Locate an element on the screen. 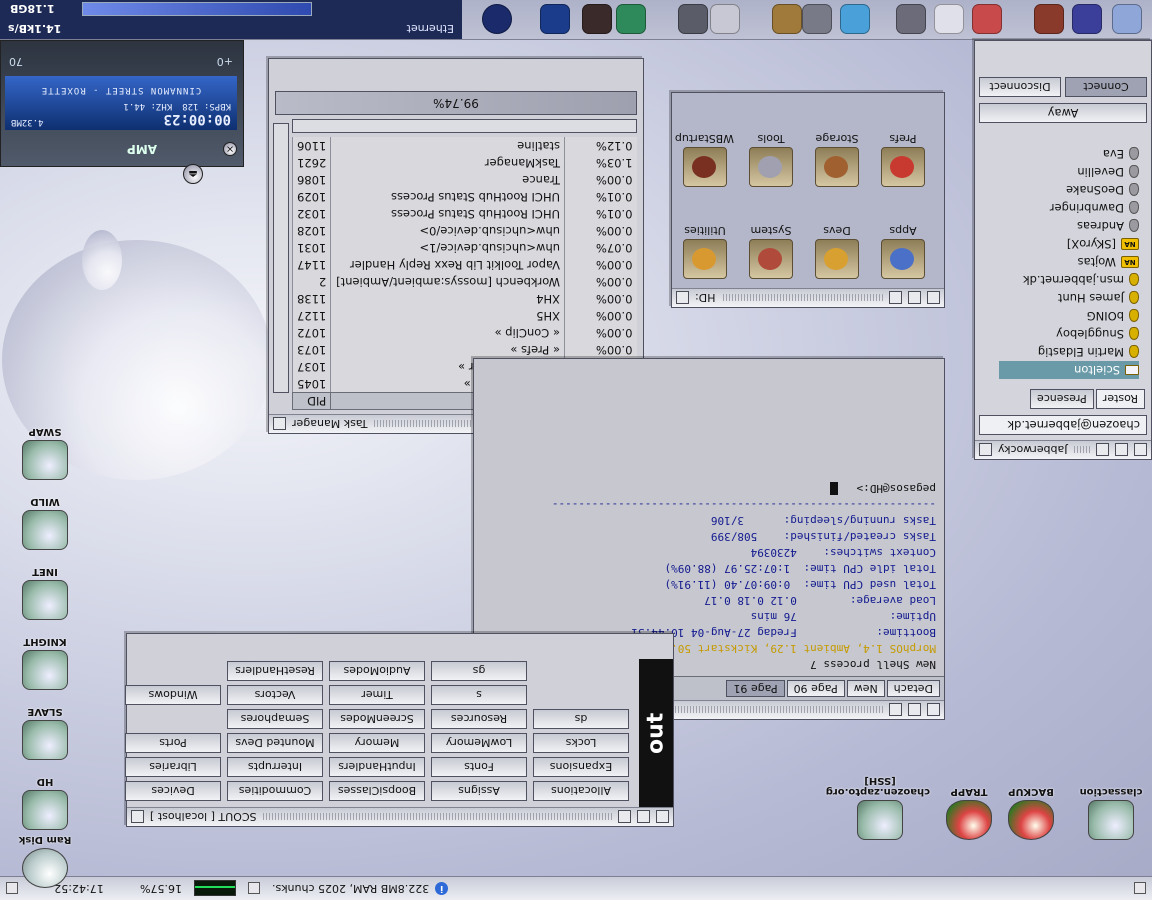 This screenshot has height=900, width=1152. table-row: 0.00% Workbench [mossys:ambient/Ambient] 2 is located at coordinates (464, 282).